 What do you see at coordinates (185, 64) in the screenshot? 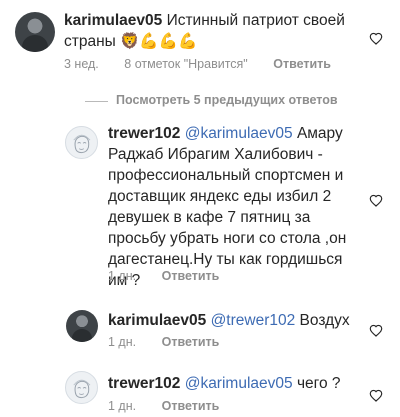
I see `comment-likes: 8 отметок "Нравится"` at bounding box center [185, 64].